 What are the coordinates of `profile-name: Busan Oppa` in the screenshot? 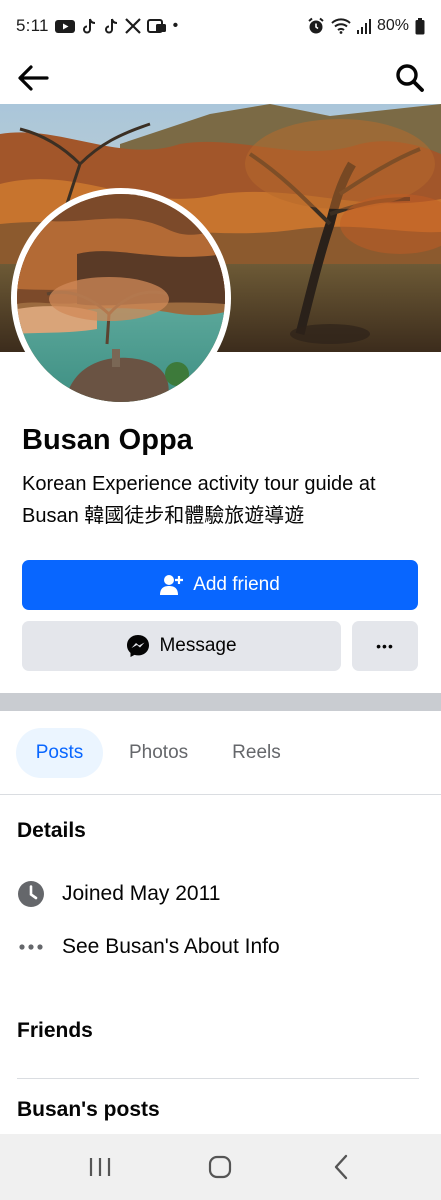 It's located at (107, 440).